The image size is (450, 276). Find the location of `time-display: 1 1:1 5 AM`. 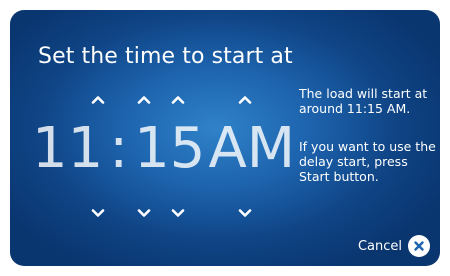

time-display: 1 1:1 5 AM is located at coordinates (163, 149).